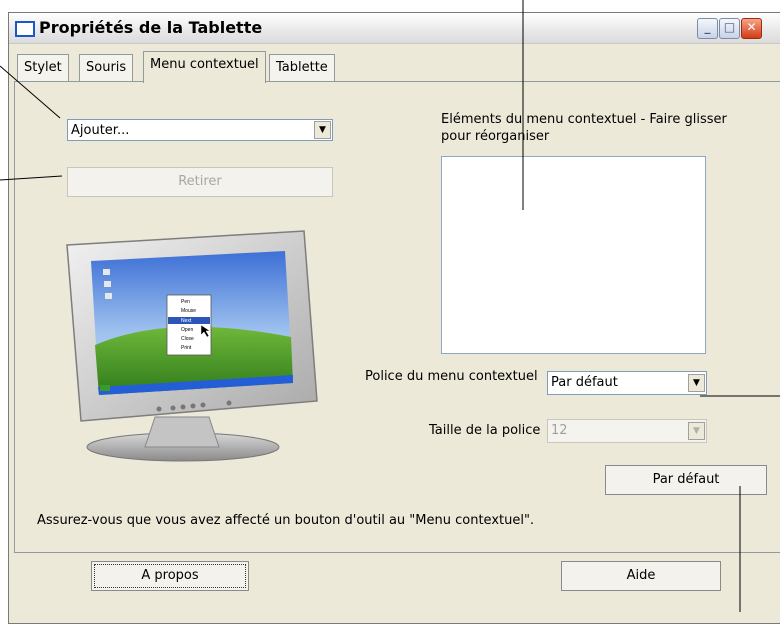 The image size is (780, 624). What do you see at coordinates (187, 330) in the screenshot?
I see `preview-menu-item: Open` at bounding box center [187, 330].